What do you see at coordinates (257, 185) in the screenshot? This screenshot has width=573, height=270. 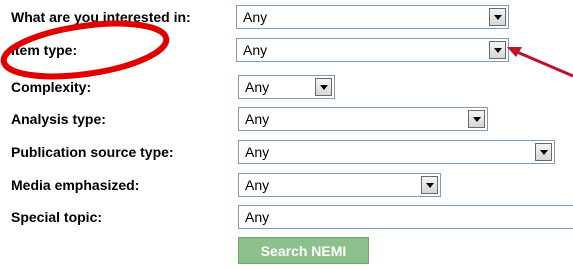 I see `media-emphasized-value: Any` at bounding box center [257, 185].